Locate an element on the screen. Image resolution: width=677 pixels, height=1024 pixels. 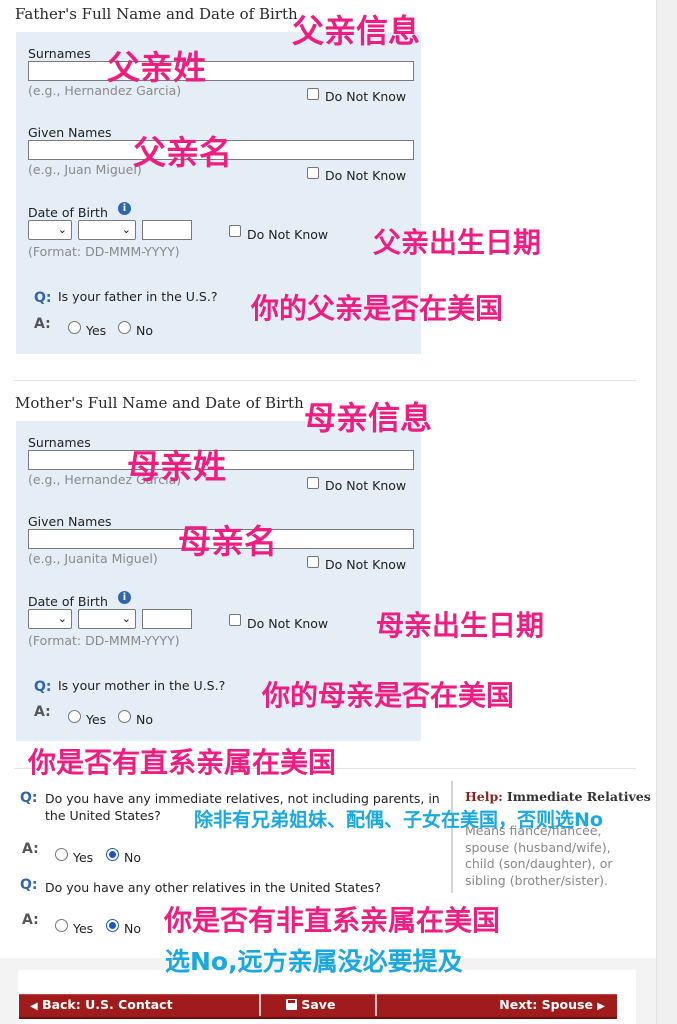
annotation-father-info: 父亲信息 is located at coordinates (356, 31).